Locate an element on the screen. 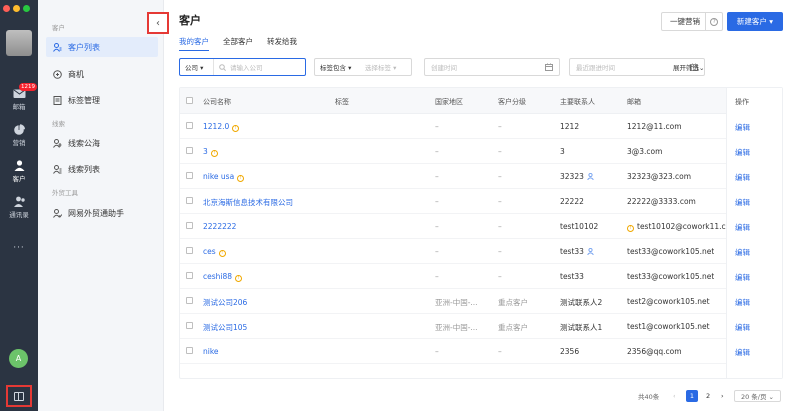 The width and height of the screenshot is (795, 411). table-row: ceshi88! – – test33 test33@cowork105.net is located at coordinates (481, 276).